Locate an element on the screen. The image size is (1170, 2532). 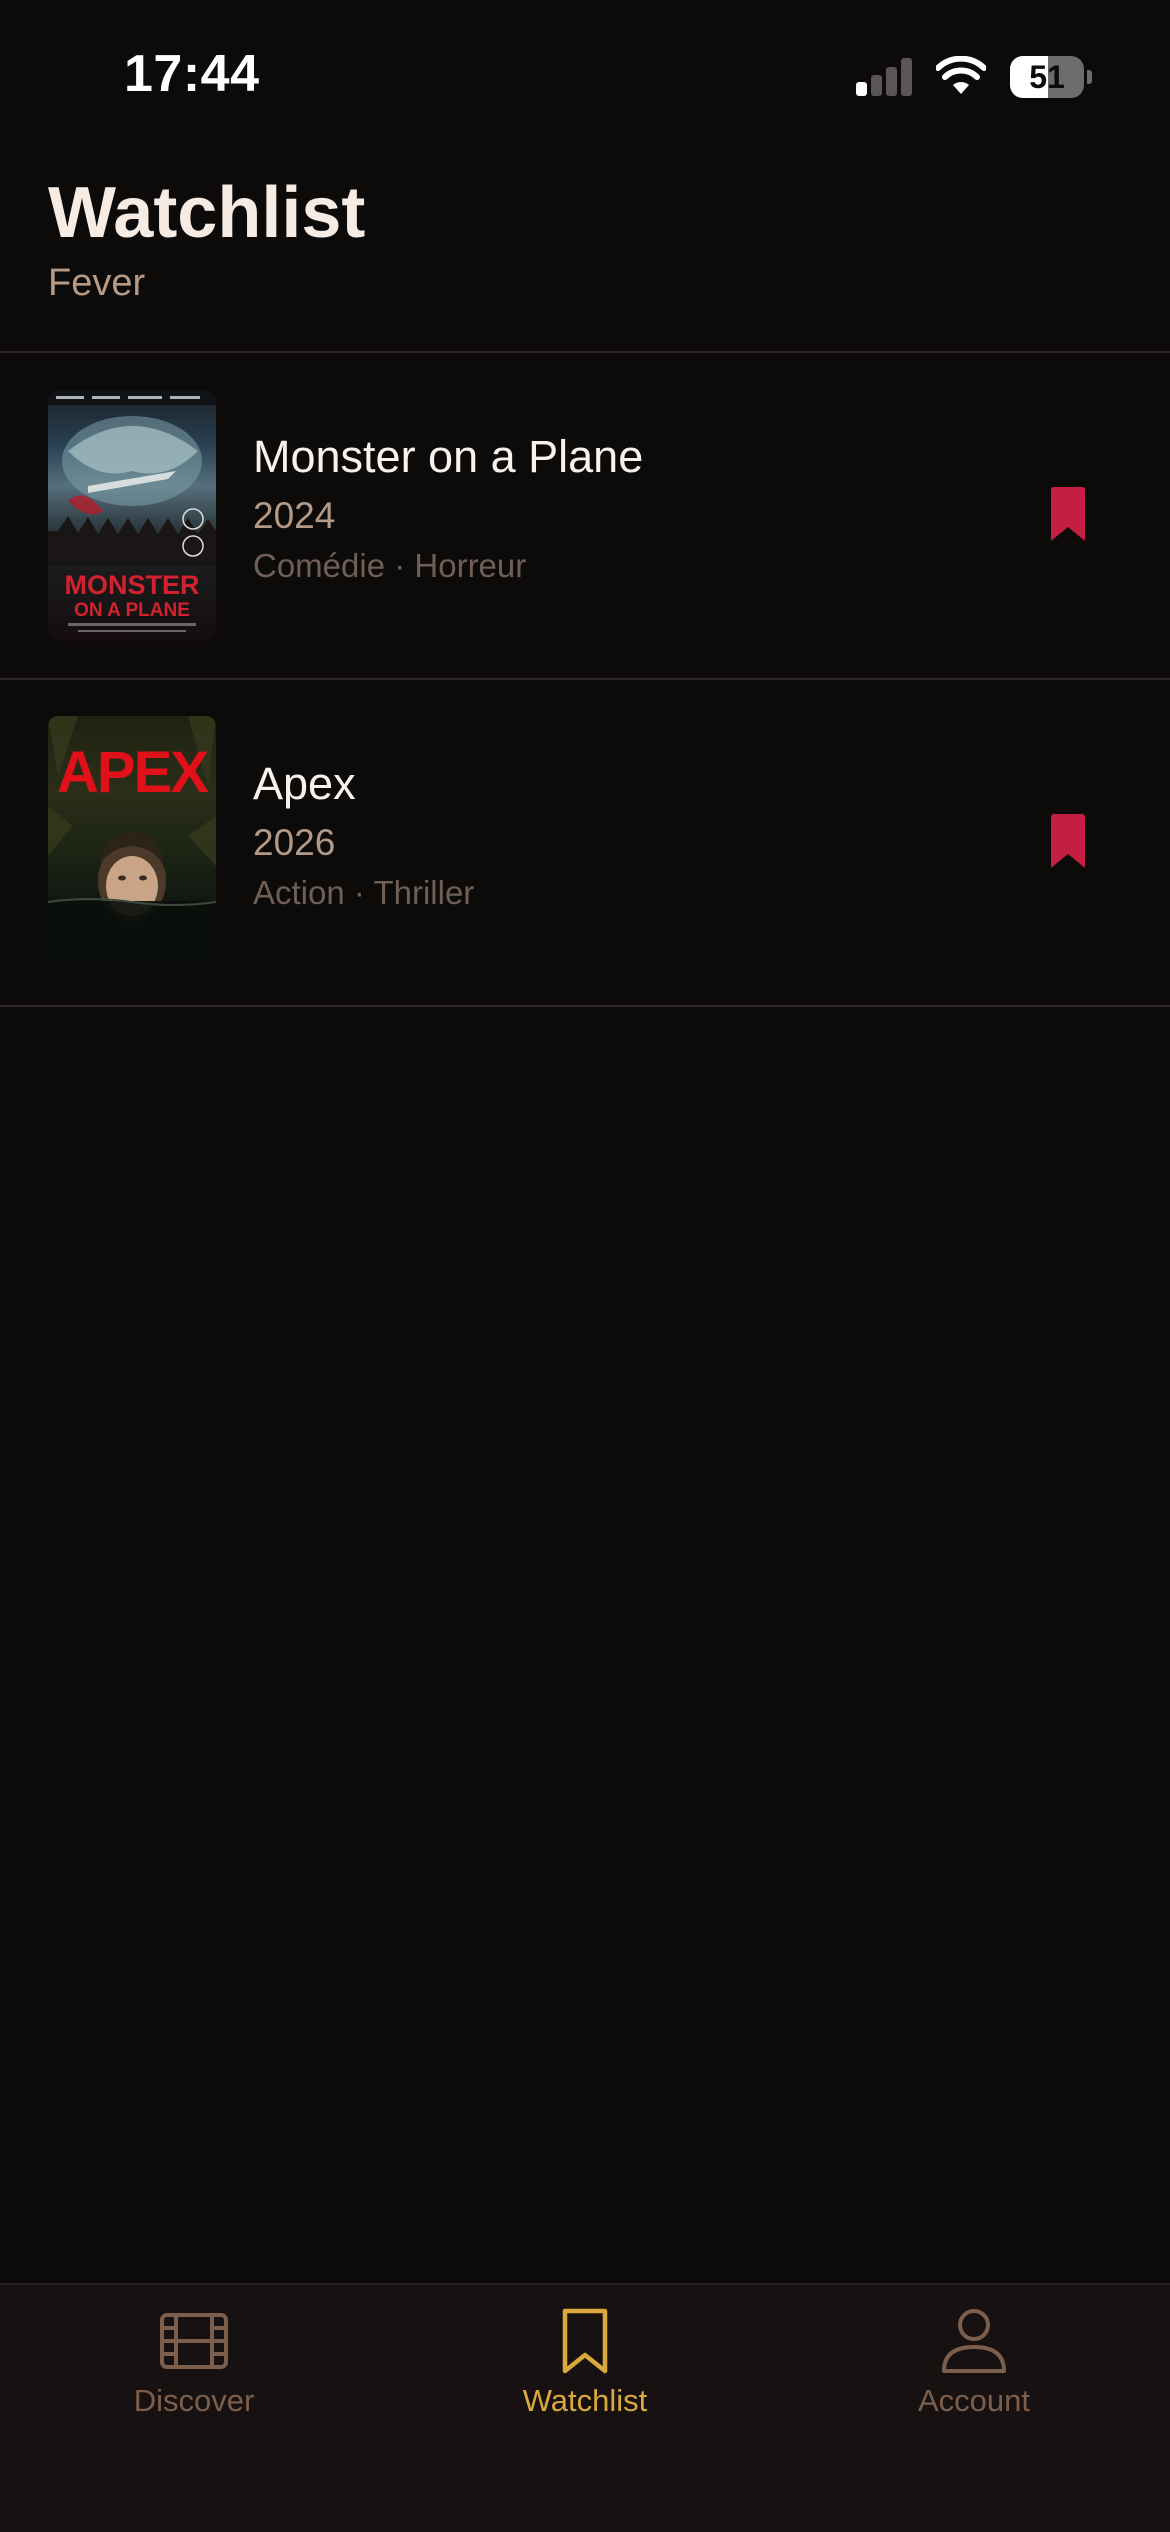
movie-poster: APEX is located at coordinates (132, 841).